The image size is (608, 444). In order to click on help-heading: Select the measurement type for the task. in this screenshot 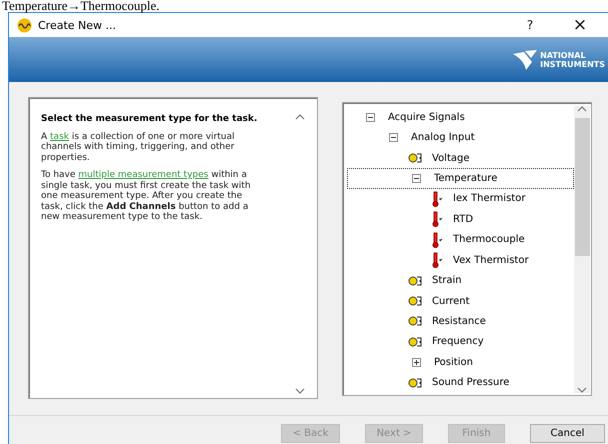, I will do `click(149, 119)`.